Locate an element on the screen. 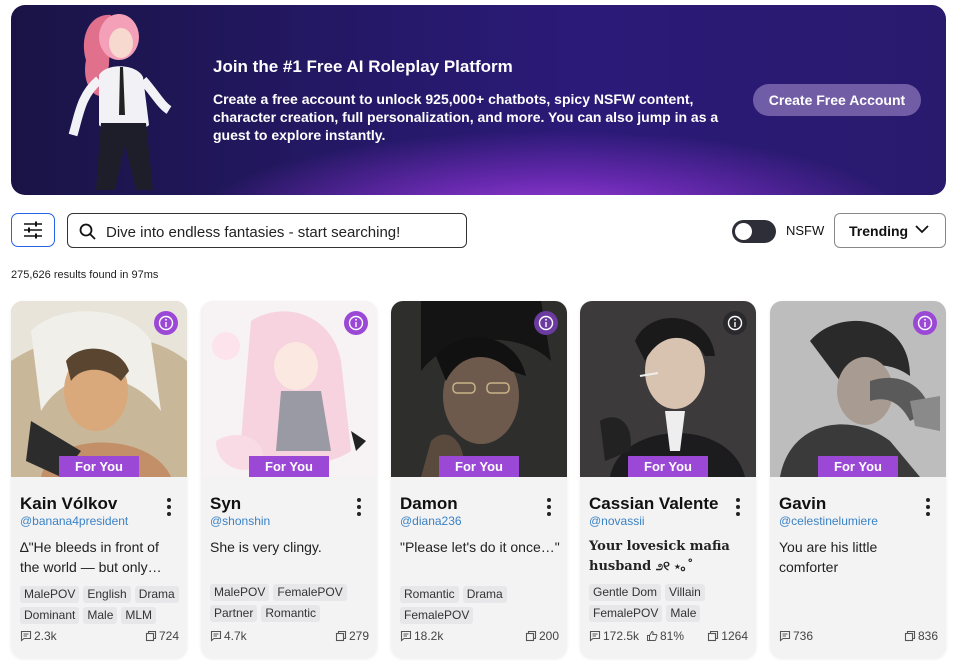 Image resolution: width=954 pixels, height=661 pixels. tag-list: MalePOV English Drama Dominant Male MLM is located at coordinates (102, 605).